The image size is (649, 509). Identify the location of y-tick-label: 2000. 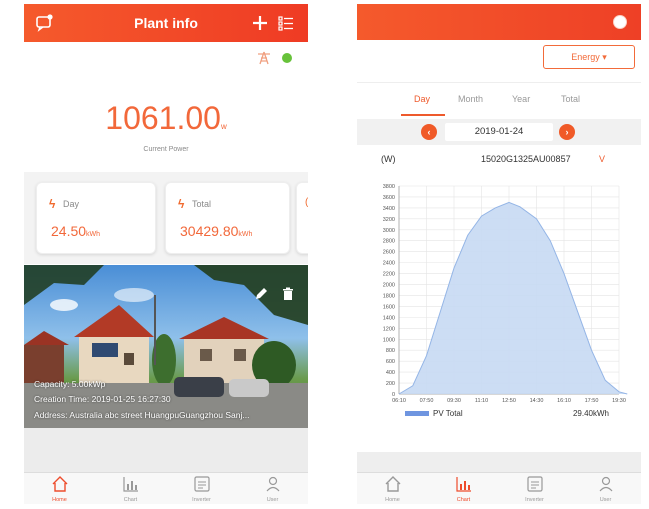
(389, 286).